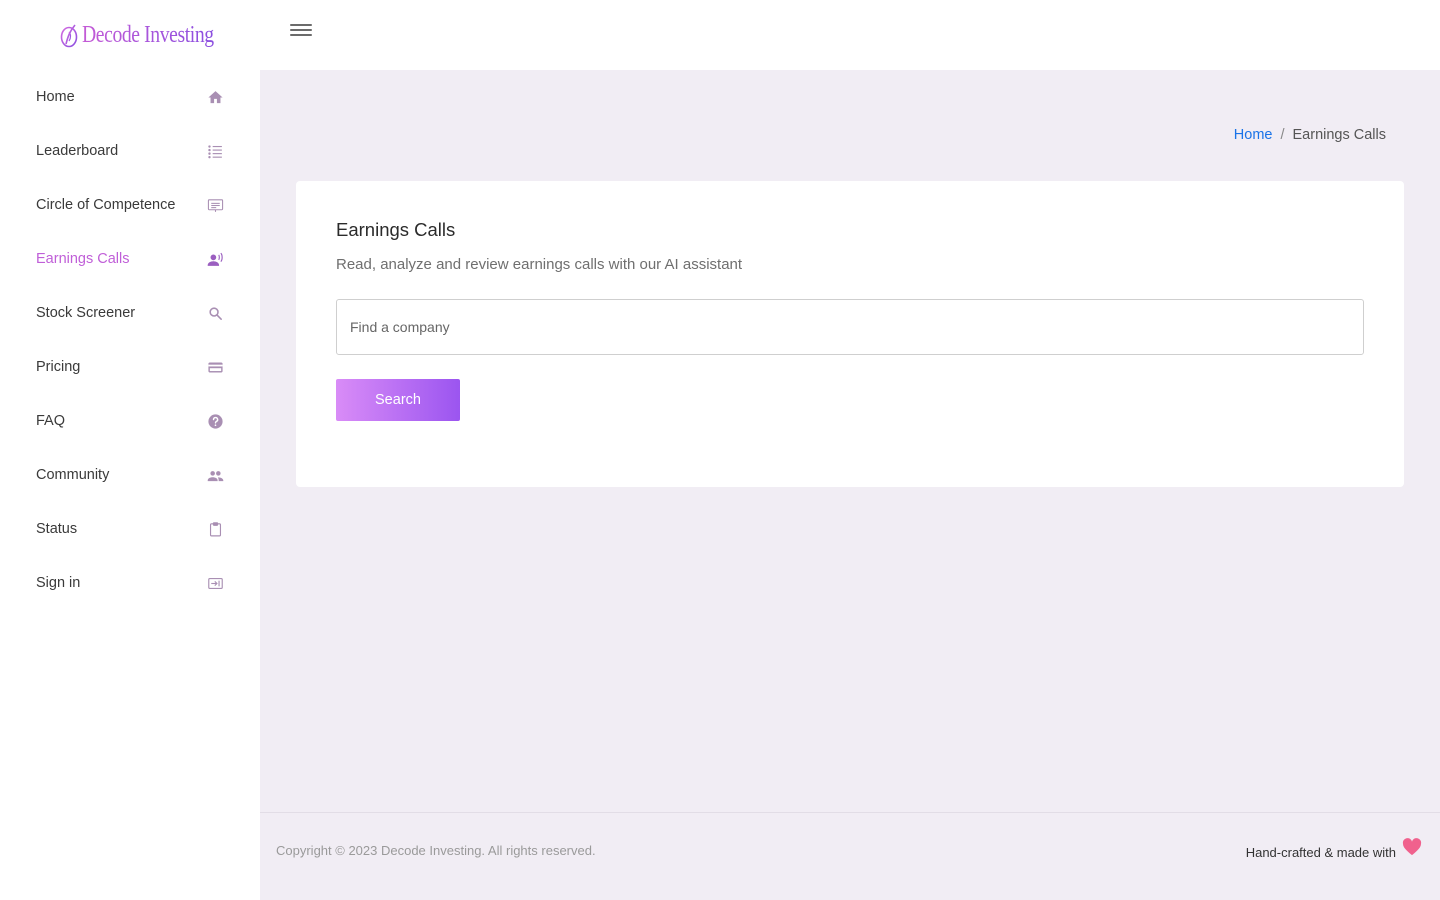 This screenshot has width=1440, height=900. Describe the element at coordinates (396, 229) in the screenshot. I see `page-title: Earnings Calls` at that location.